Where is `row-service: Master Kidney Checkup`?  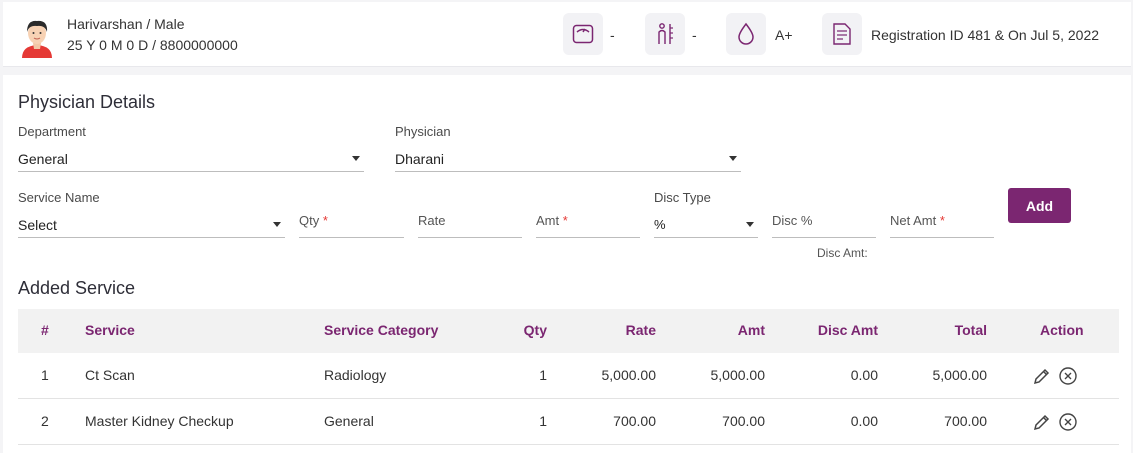 row-service: Master Kidney Checkup is located at coordinates (159, 421).